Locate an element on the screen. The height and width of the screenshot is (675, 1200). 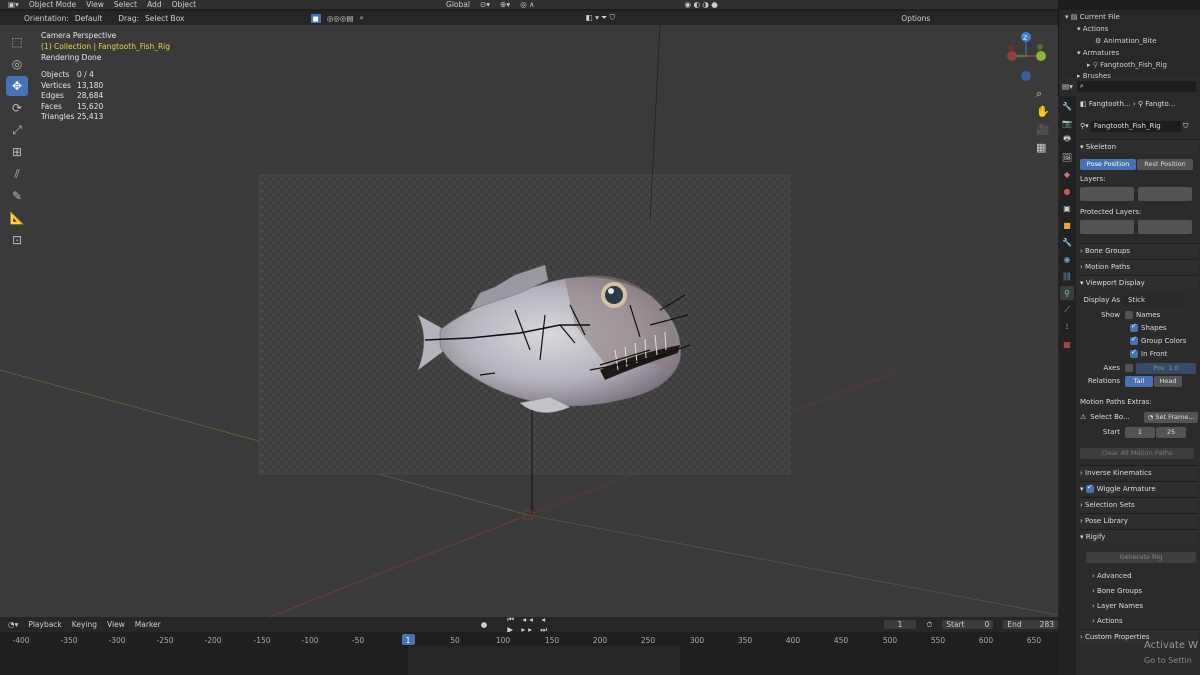
rigify-panel-header: ▾ Rigify is located at coordinates (1139, 536).